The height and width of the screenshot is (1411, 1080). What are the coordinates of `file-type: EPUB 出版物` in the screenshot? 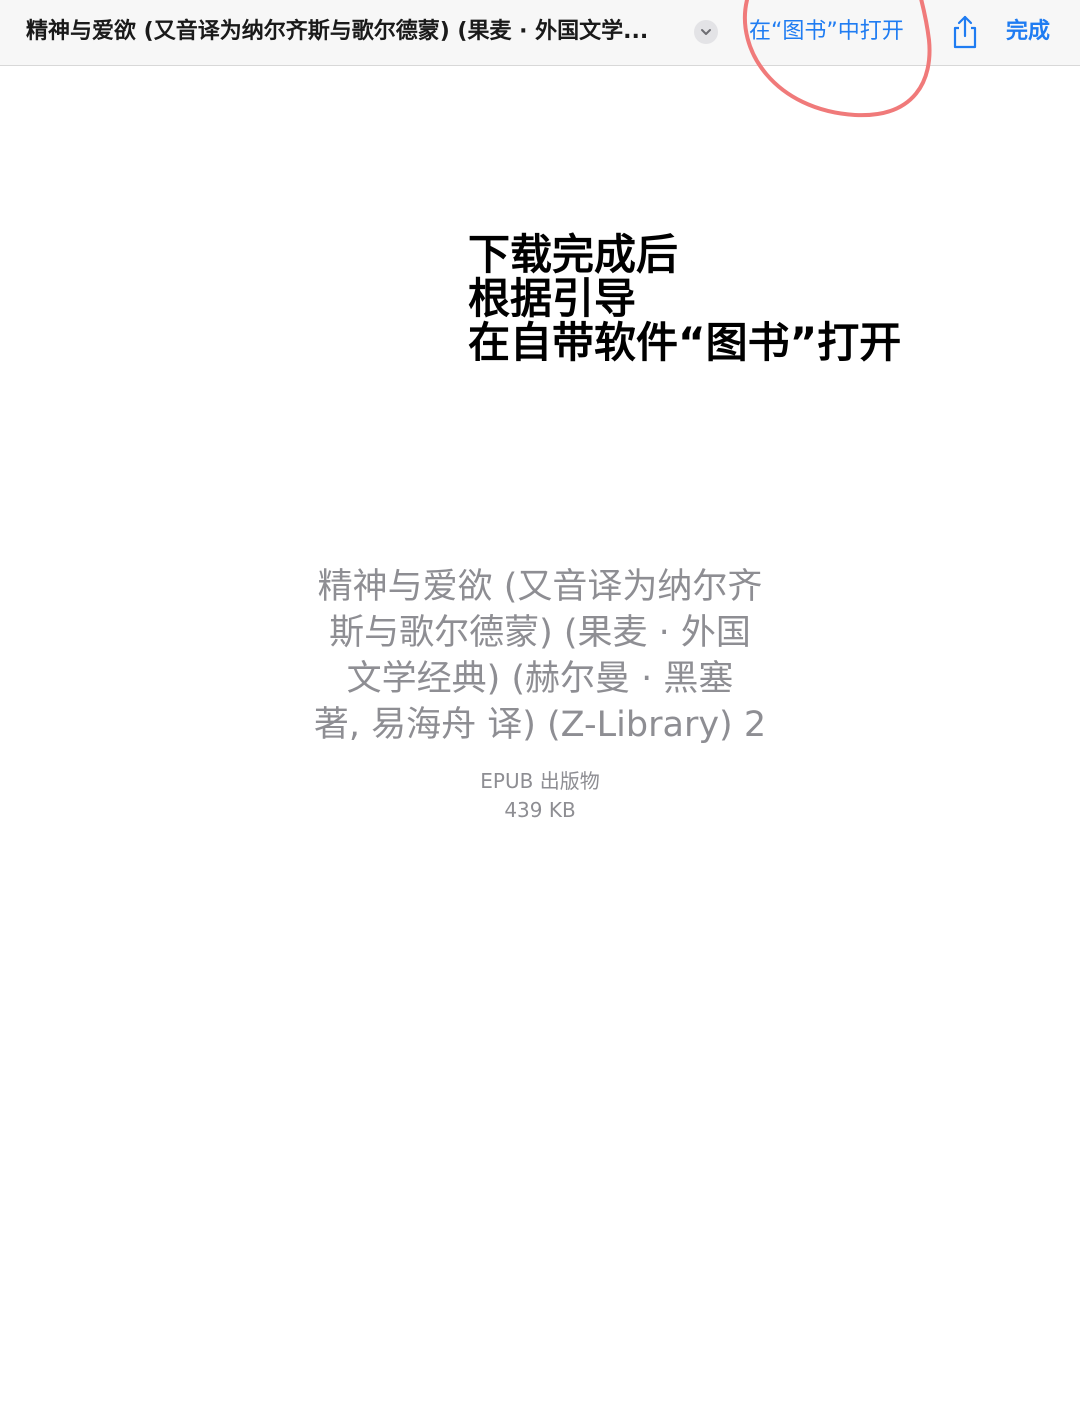 It's located at (540, 781).